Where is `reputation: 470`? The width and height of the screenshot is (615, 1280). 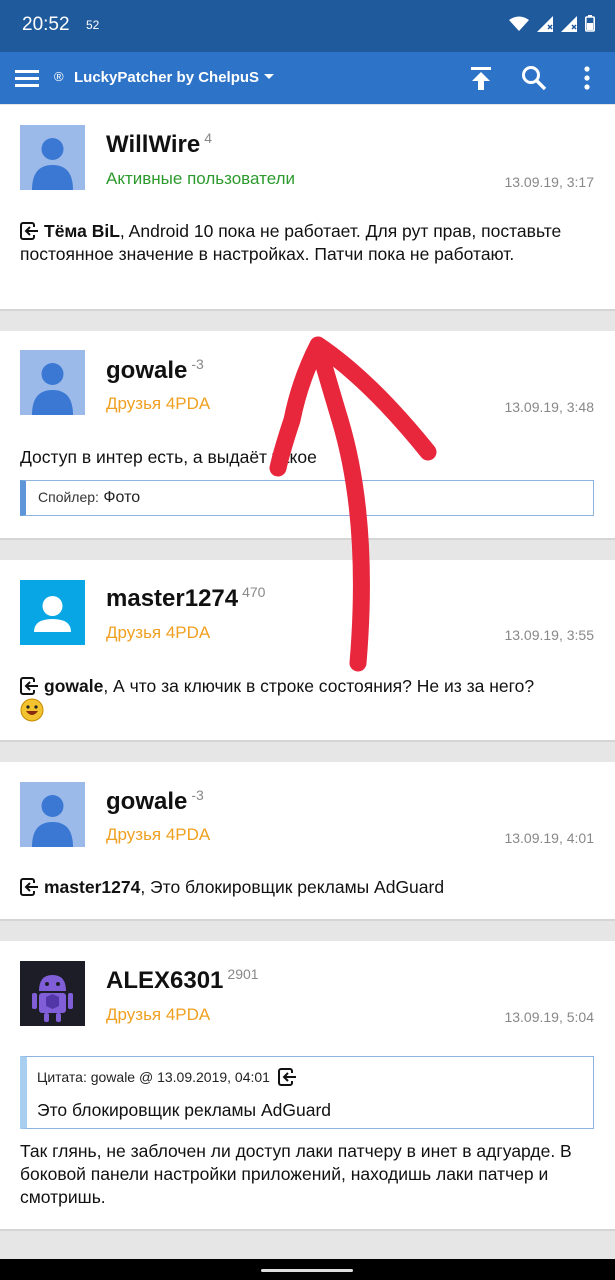 reputation: 470 is located at coordinates (254, 592).